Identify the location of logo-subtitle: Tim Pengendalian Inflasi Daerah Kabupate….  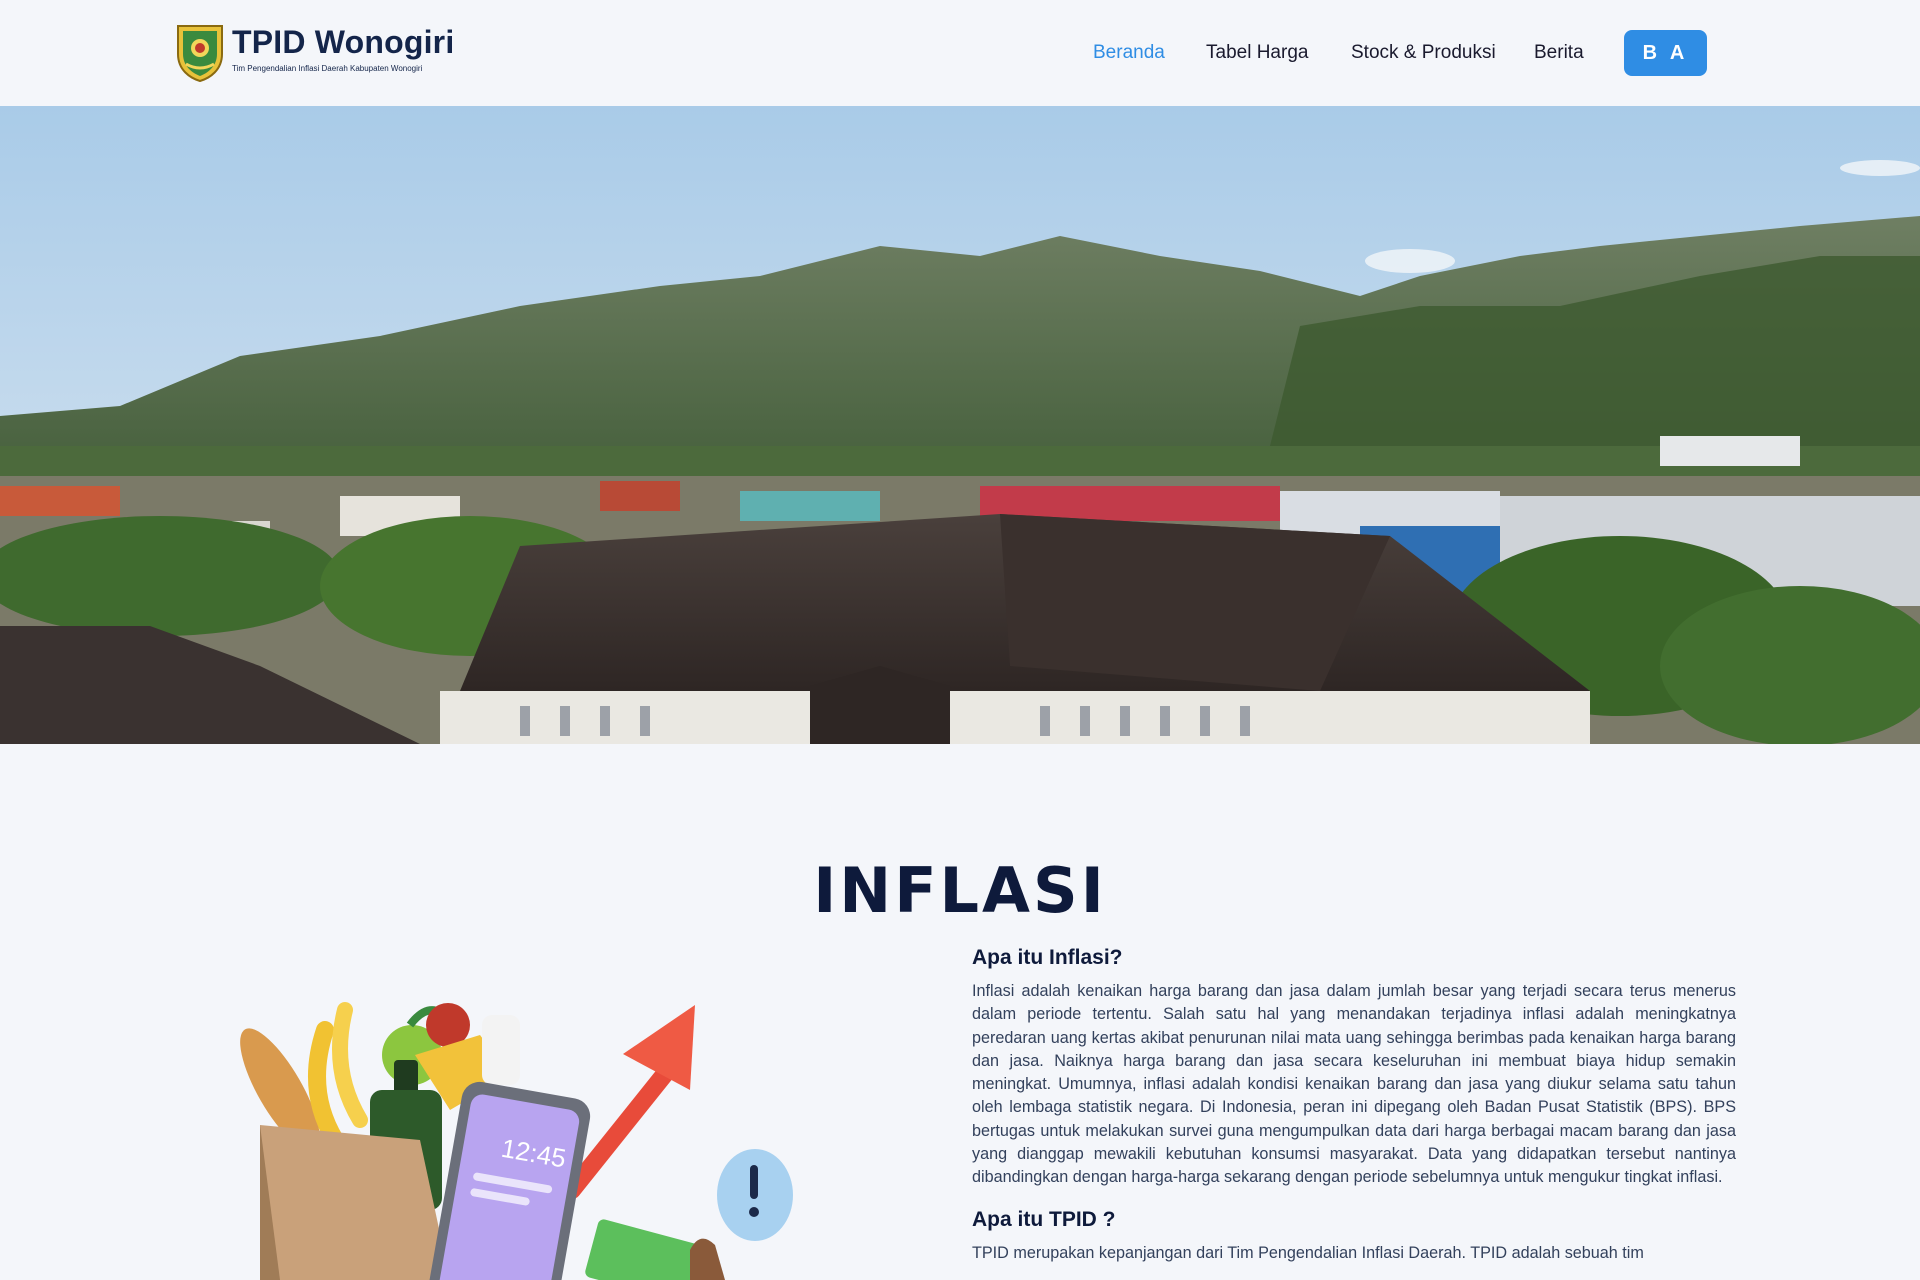
(327, 68).